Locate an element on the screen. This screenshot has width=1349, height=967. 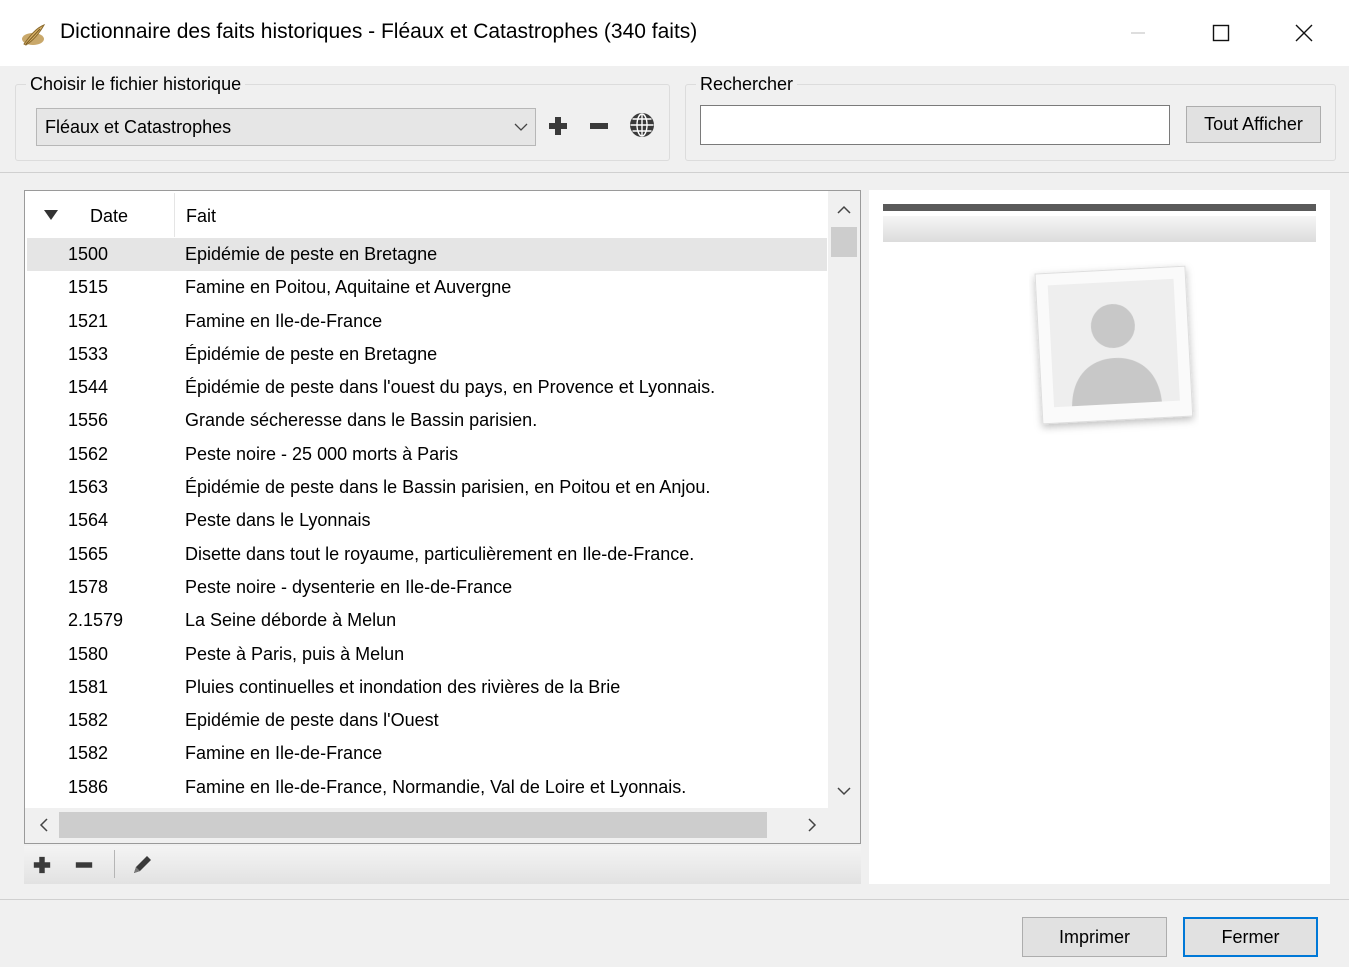
minimize-icon is located at coordinates (1138, 33).